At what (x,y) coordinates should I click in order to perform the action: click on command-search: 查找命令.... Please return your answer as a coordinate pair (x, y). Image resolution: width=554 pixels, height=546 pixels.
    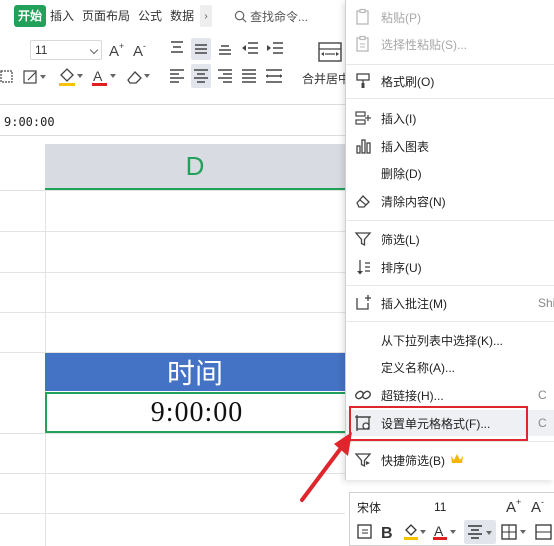
    Looking at the image, I should click on (271, 16).